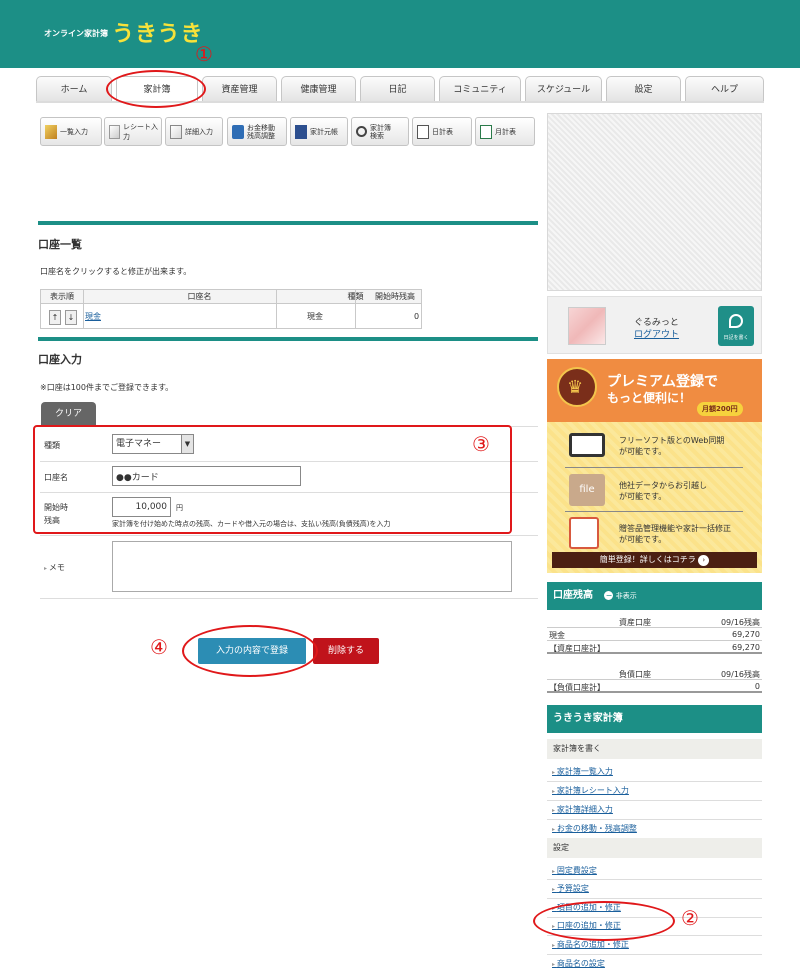  What do you see at coordinates (71, 317) in the screenshot?
I see `move-down-button: ↓` at bounding box center [71, 317].